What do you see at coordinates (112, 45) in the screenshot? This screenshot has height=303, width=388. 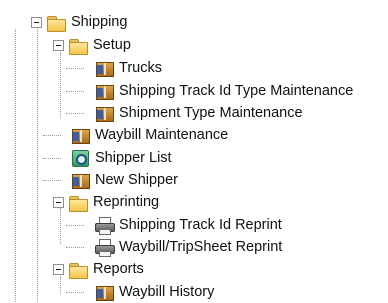 I see `tree-node-label: Setup` at bounding box center [112, 45].